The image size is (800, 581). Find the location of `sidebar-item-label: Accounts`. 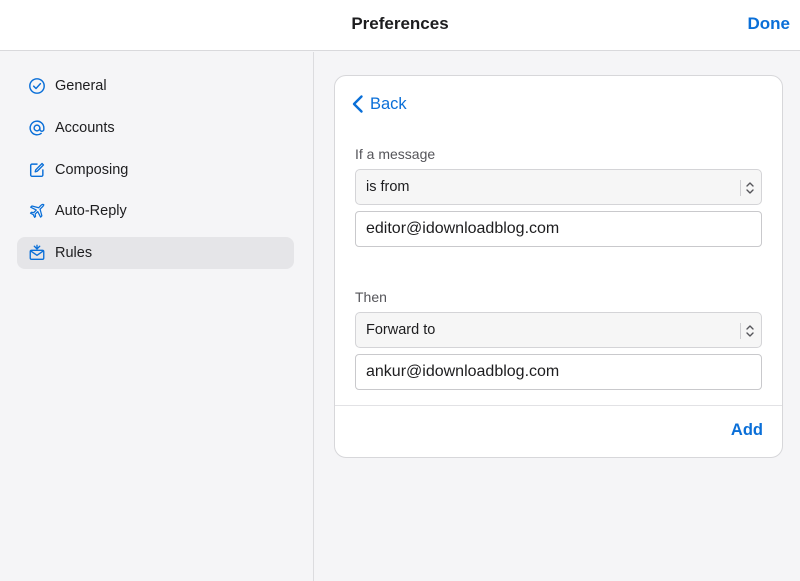

sidebar-item-label: Accounts is located at coordinates (85, 127).